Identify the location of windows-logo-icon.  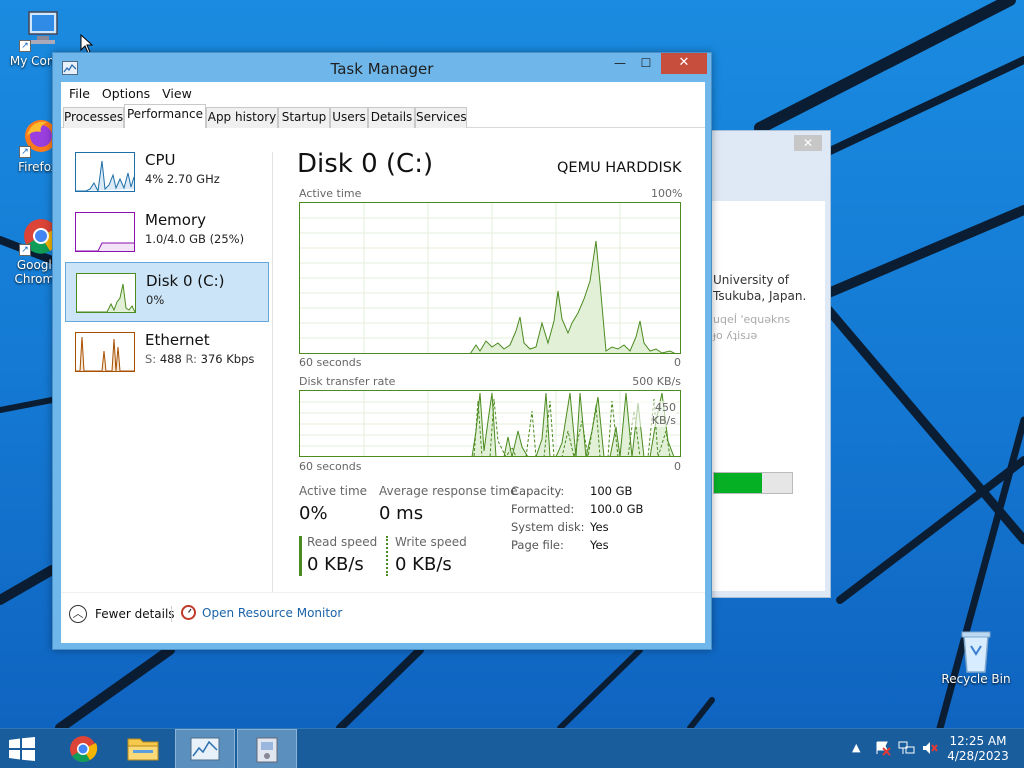
(22, 749).